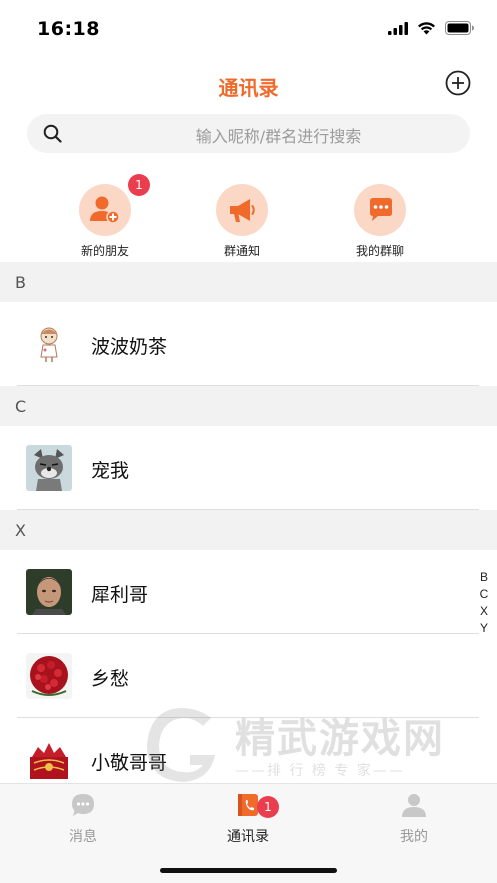  I want to click on contact-name: 波波奶茶, so click(129, 347).